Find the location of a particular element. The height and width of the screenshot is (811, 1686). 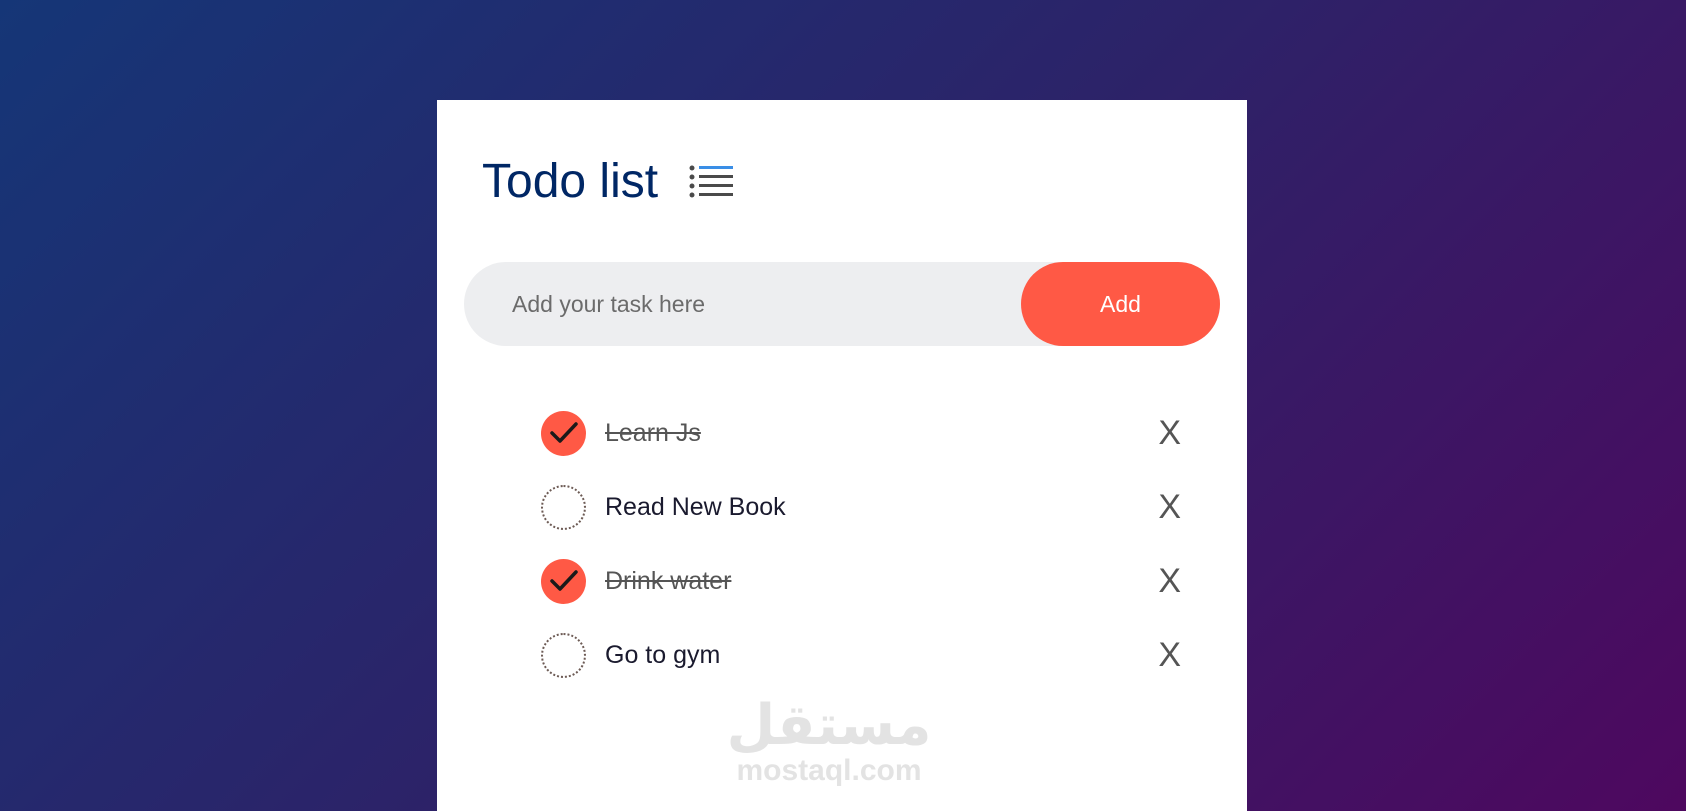

todo-text: Go to gym is located at coordinates (663, 654).